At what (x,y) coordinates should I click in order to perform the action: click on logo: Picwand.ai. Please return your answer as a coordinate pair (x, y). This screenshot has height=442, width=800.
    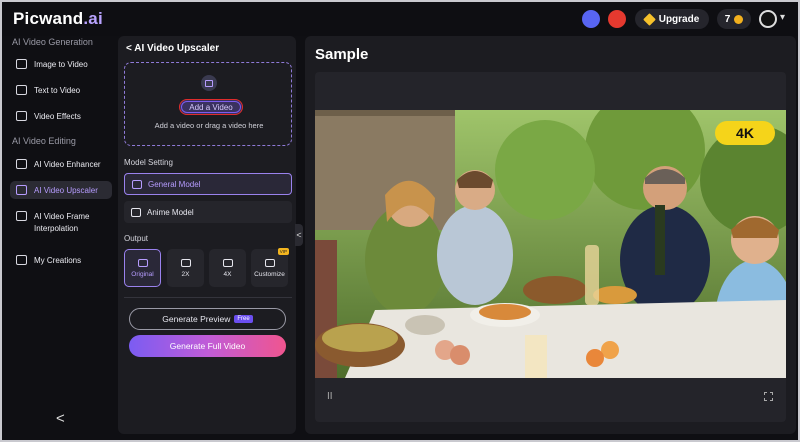
    Looking at the image, I should click on (58, 19).